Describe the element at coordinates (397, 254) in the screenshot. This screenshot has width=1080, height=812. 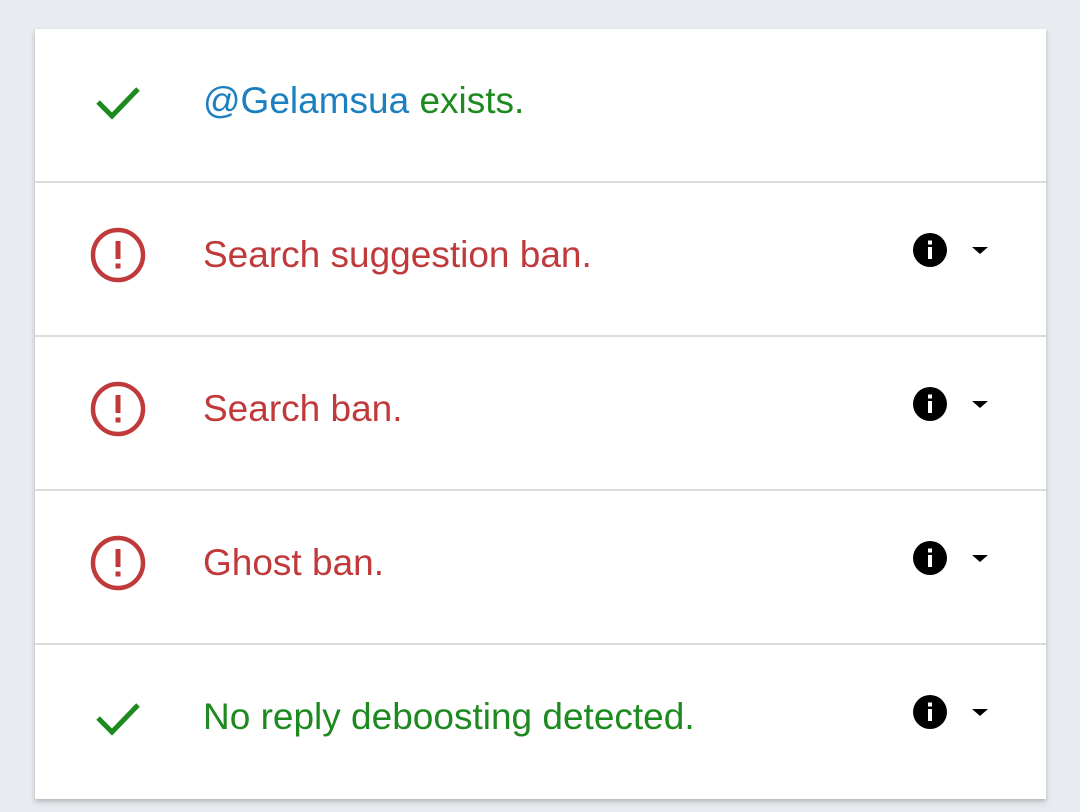
I see `result-text-search-suggestion-ban: Search suggestion ban.` at that location.